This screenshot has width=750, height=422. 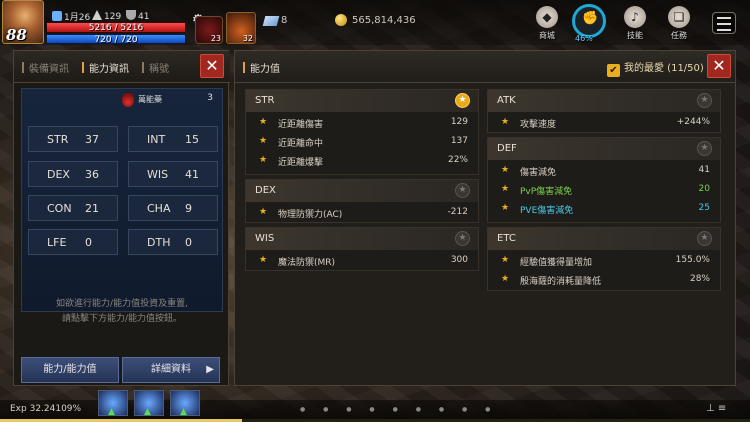 What do you see at coordinates (605, 261) in the screenshot?
I see `stat-row: ★ 經驗值獲得量增加 155.0%` at bounding box center [605, 261].